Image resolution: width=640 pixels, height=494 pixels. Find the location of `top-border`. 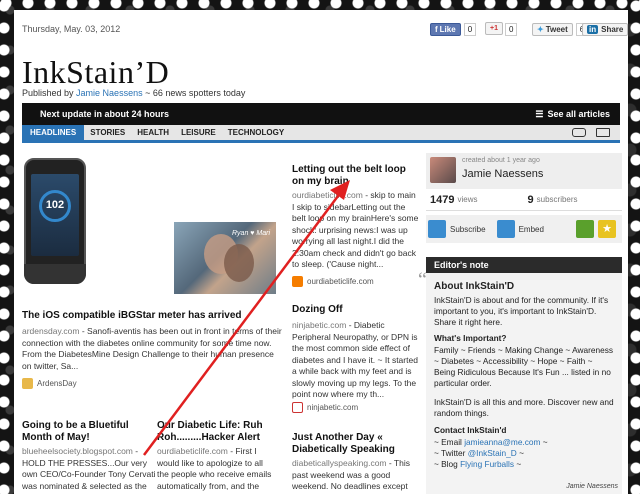

top-border is located at coordinates (320, 4).